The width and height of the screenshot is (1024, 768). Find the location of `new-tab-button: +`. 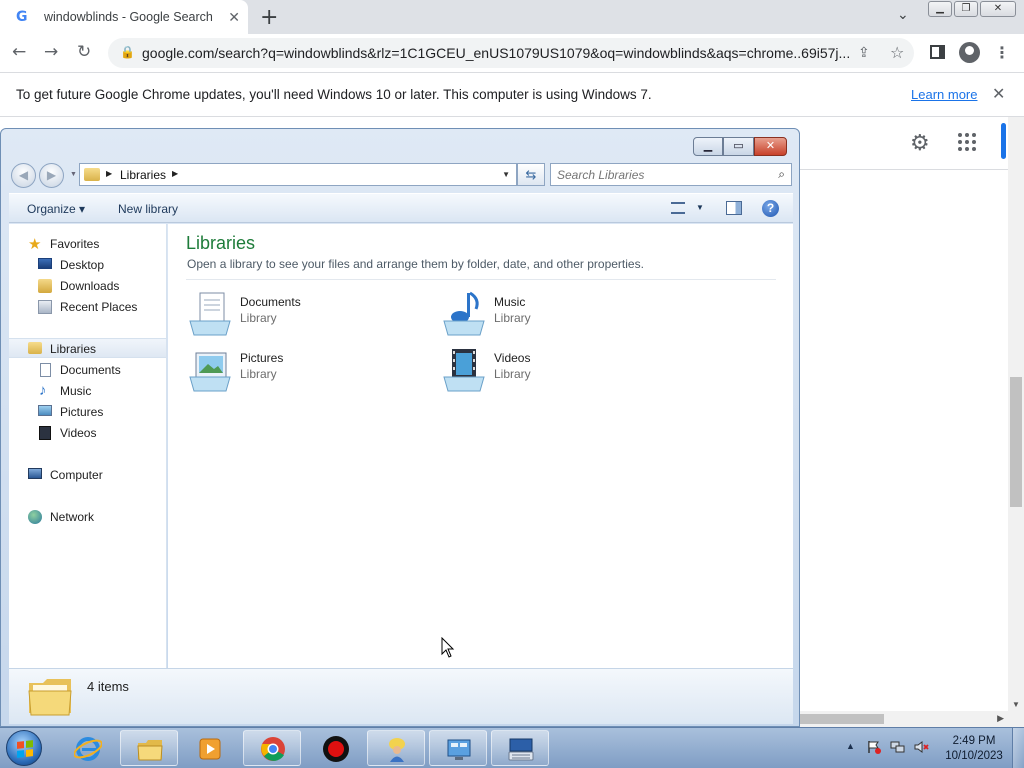

new-tab-button: + is located at coordinates (269, 17).